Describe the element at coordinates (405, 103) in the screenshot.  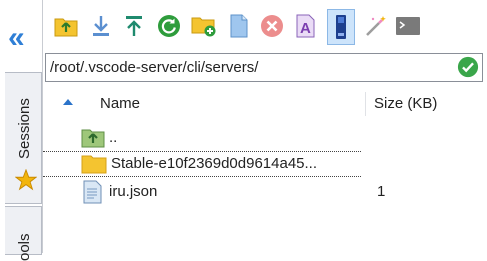
I see `column-header-size: Size (KB)` at that location.